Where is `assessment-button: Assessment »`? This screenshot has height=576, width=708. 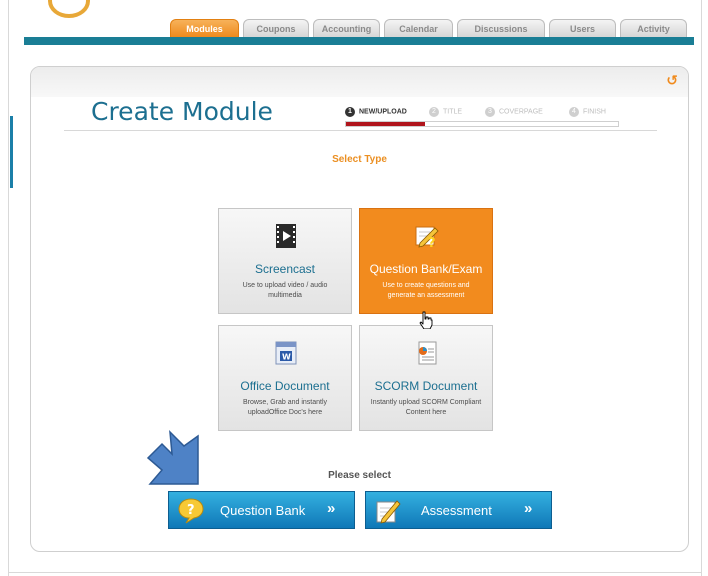 assessment-button: Assessment » is located at coordinates (458, 510).